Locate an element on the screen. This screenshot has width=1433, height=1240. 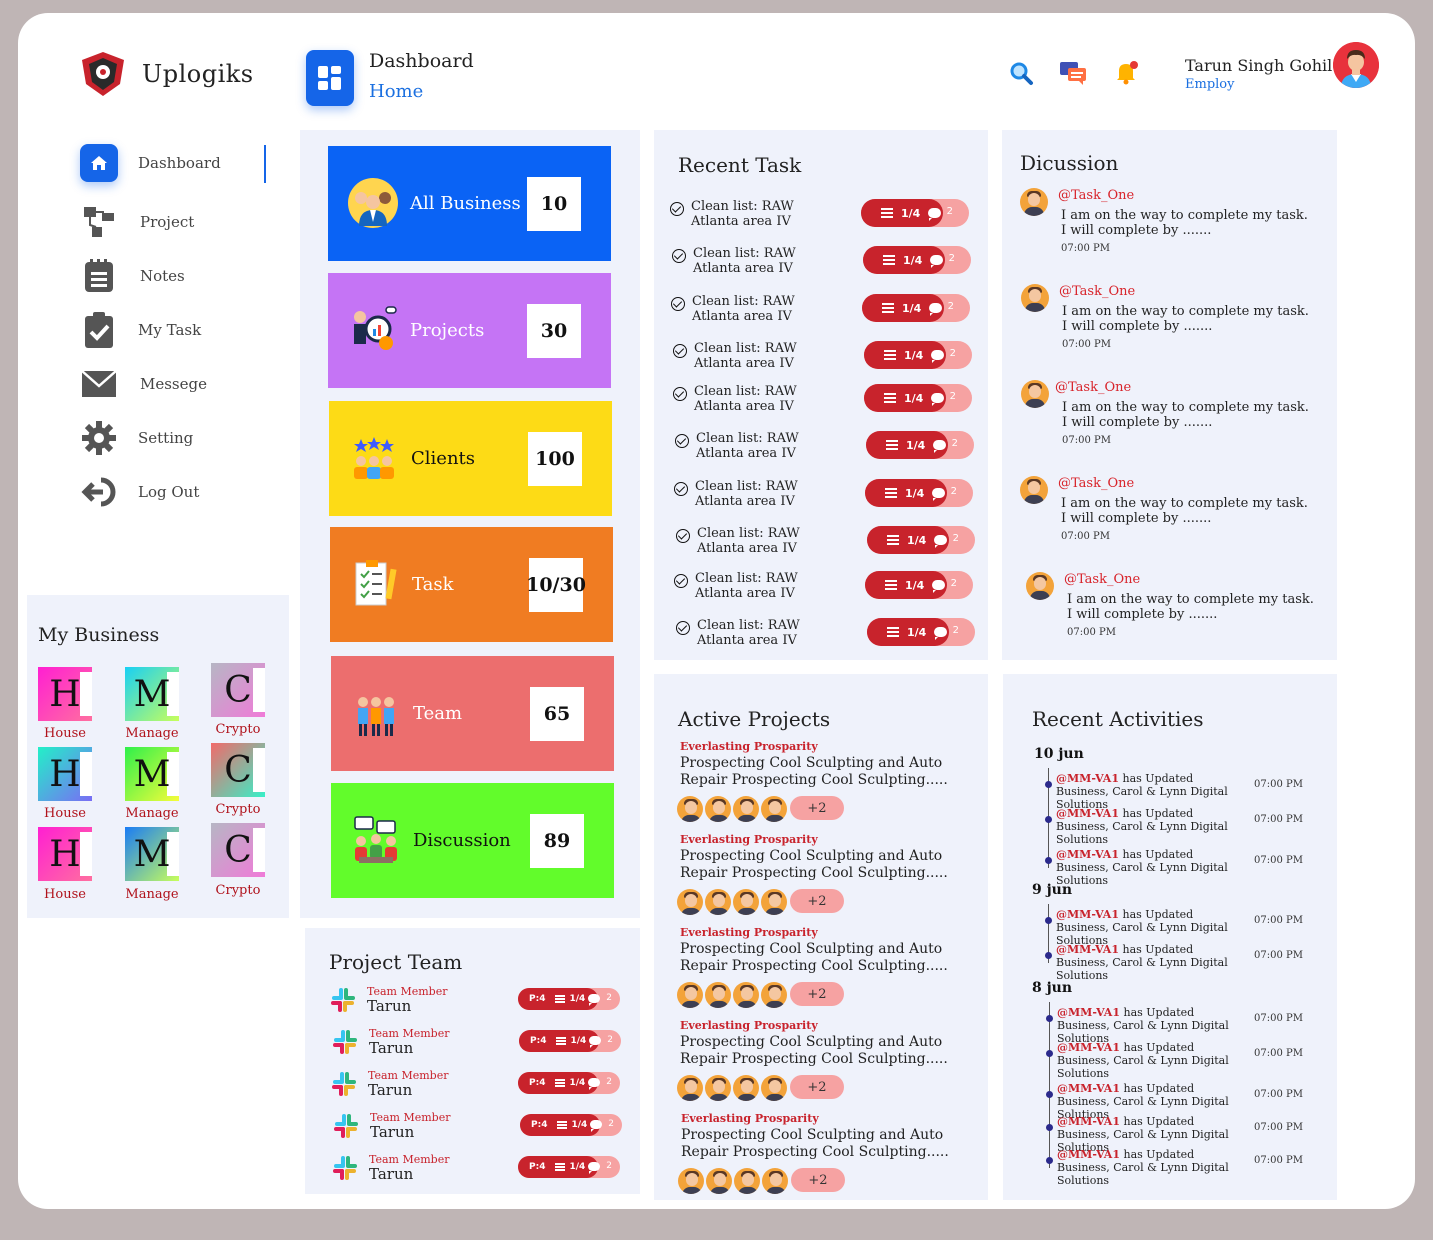
stat-card-discussion: Discussion 89 is located at coordinates (472, 840).